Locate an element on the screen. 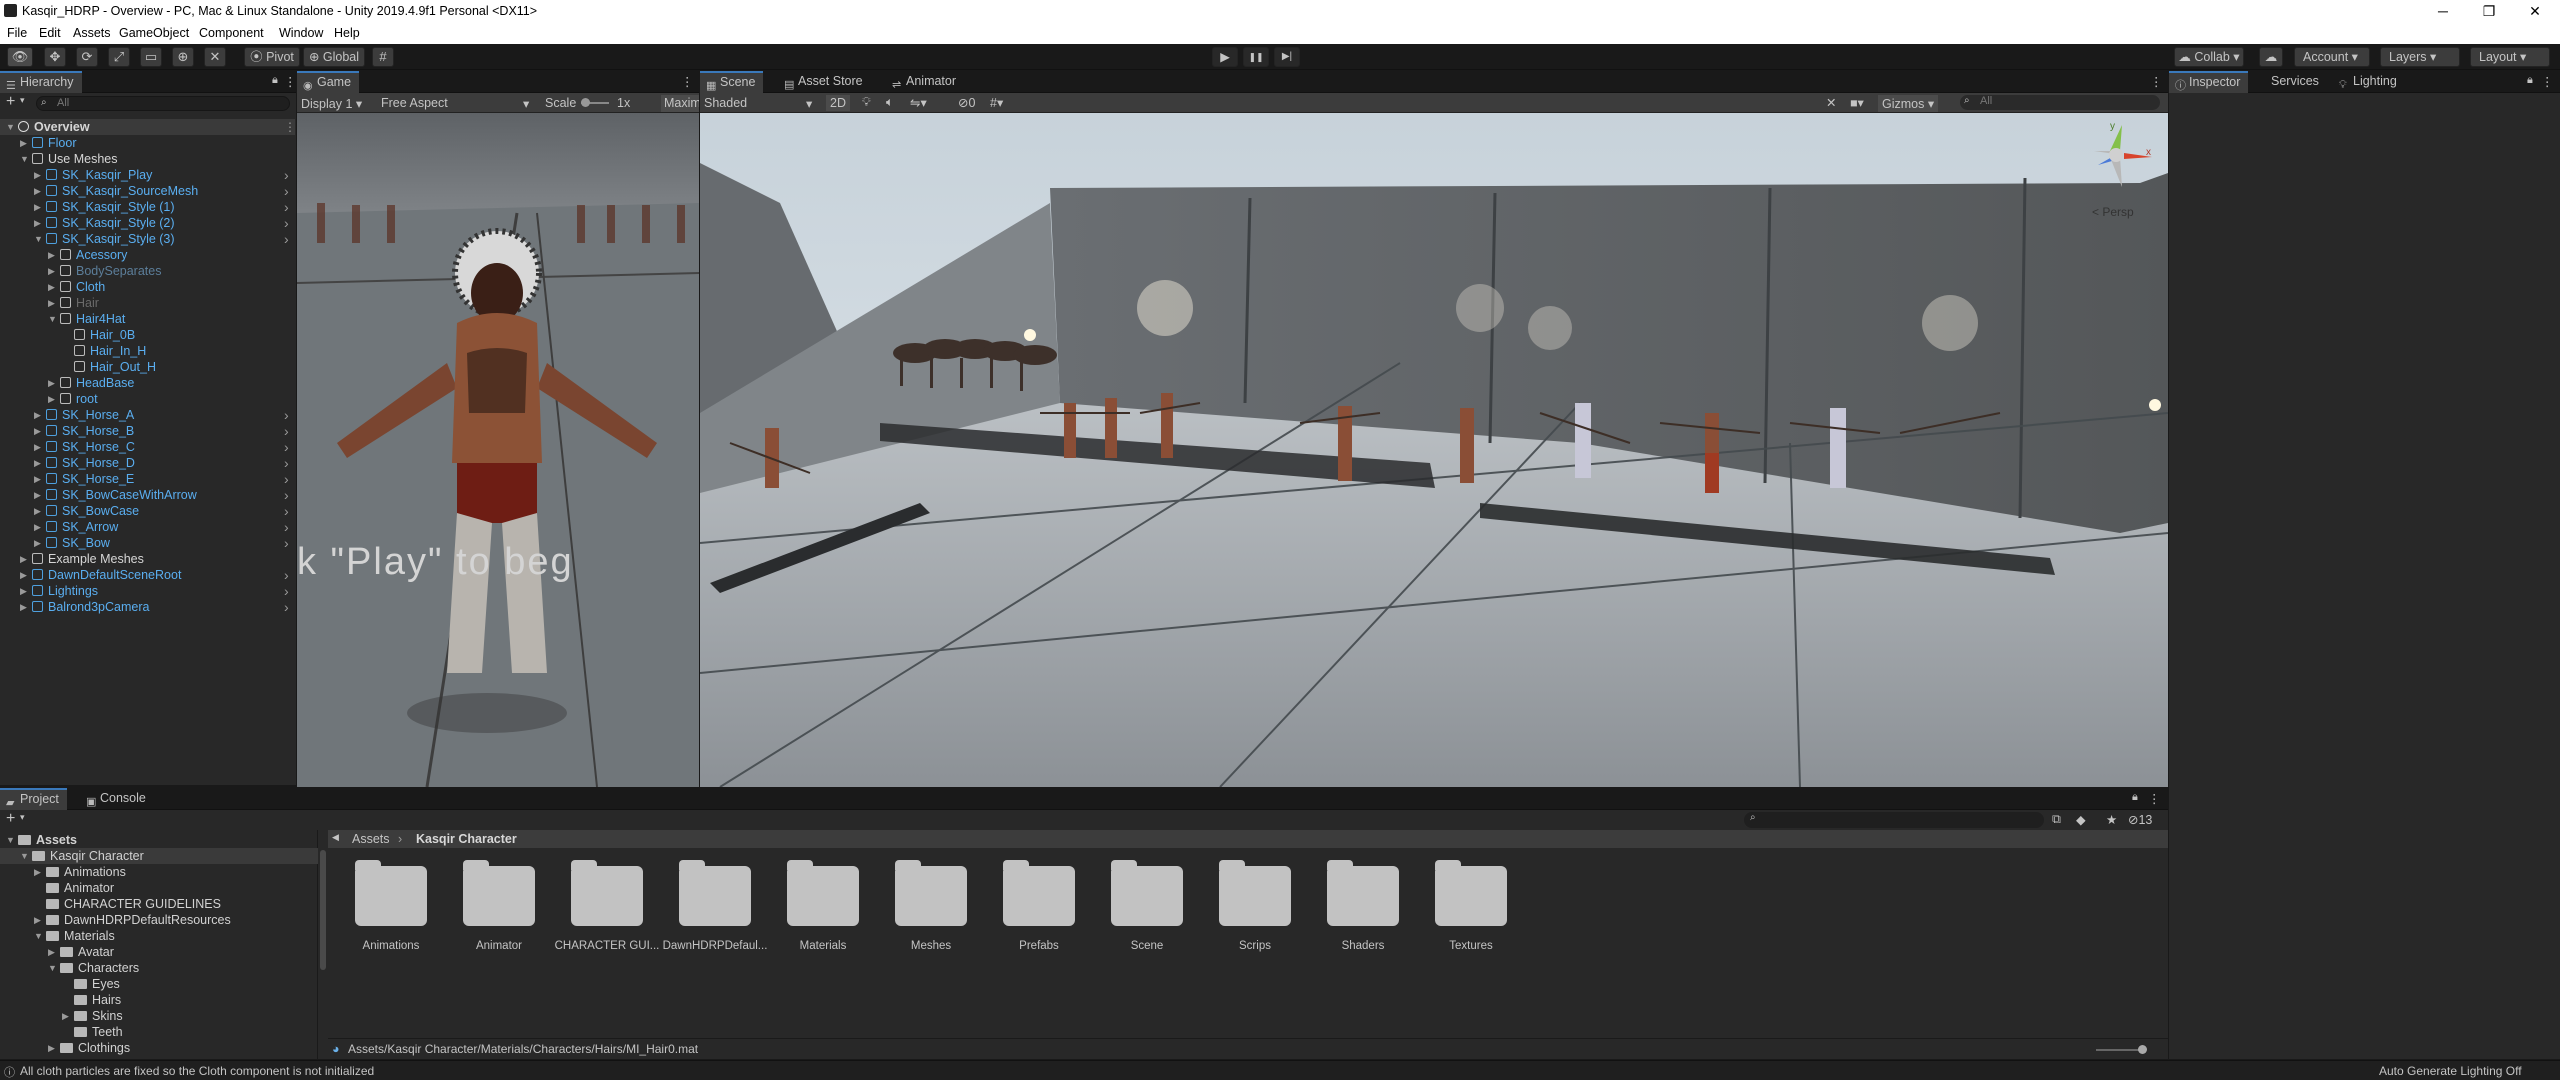 The height and width of the screenshot is (1080, 2560). tree-toggle-icon: ◀ is located at coordinates (335, 837).